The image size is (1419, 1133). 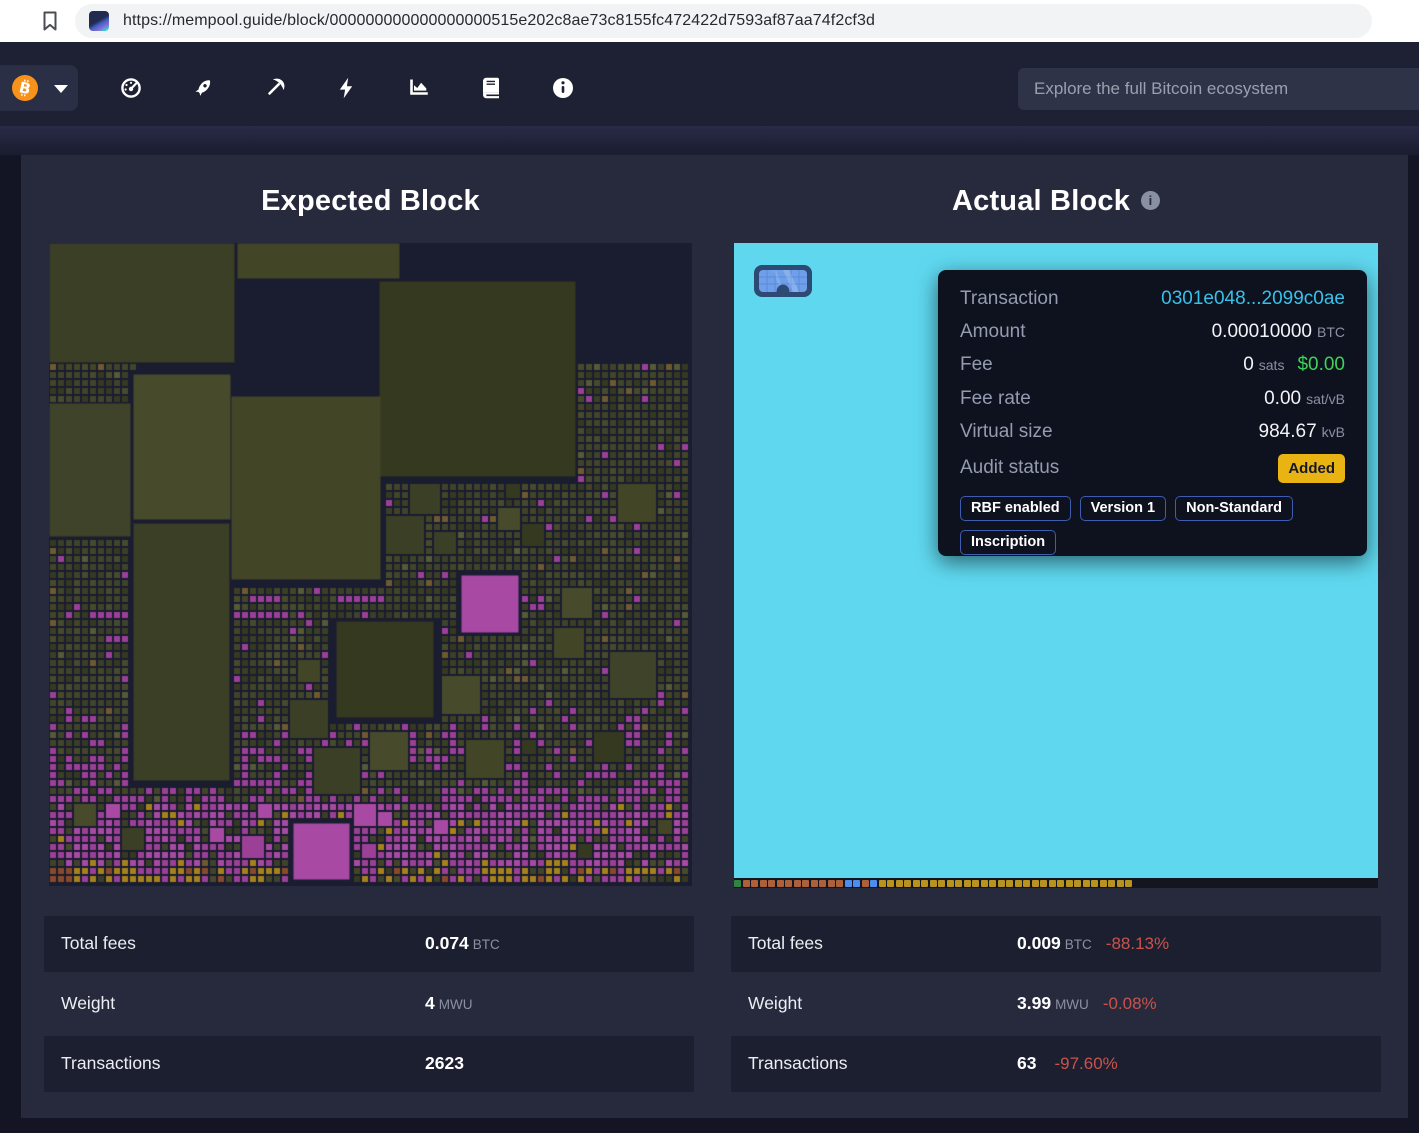 I want to click on table-row: Total fees 0.074 BTC, so click(x=369, y=944).